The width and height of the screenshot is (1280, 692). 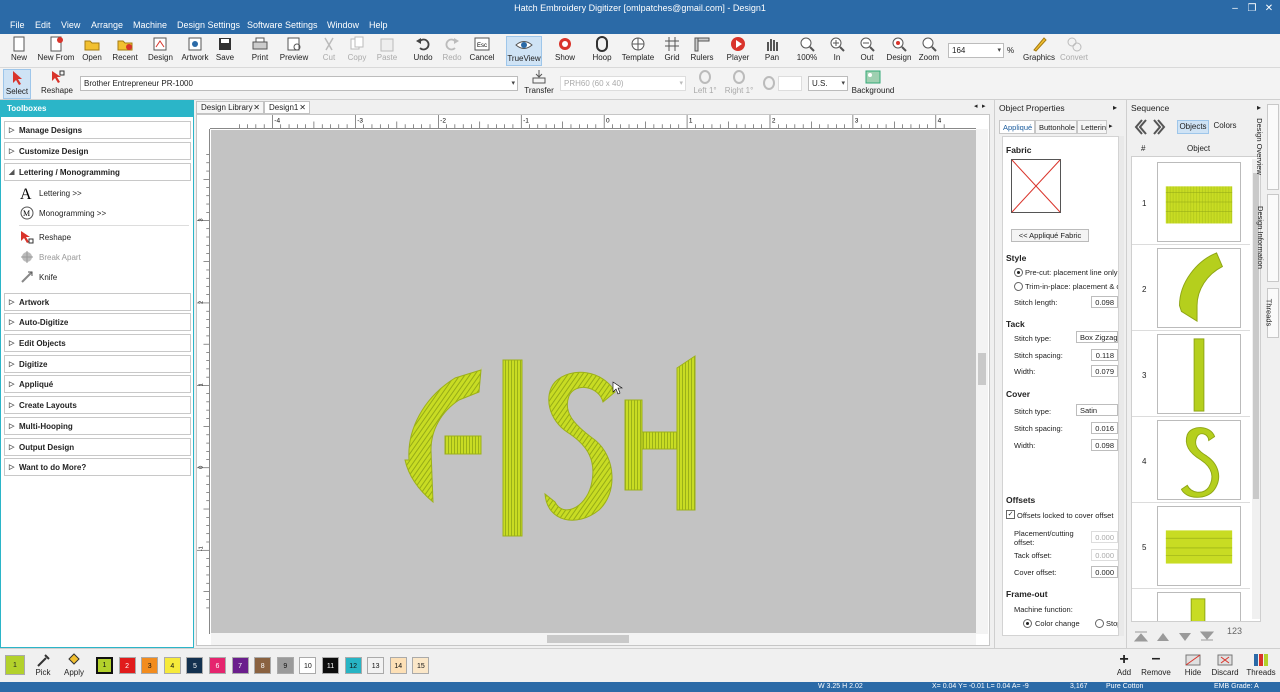 What do you see at coordinates (97, 467) in the screenshot?
I see `toolbox-want-to-do-more-: ▷ Want to do More?` at bounding box center [97, 467].